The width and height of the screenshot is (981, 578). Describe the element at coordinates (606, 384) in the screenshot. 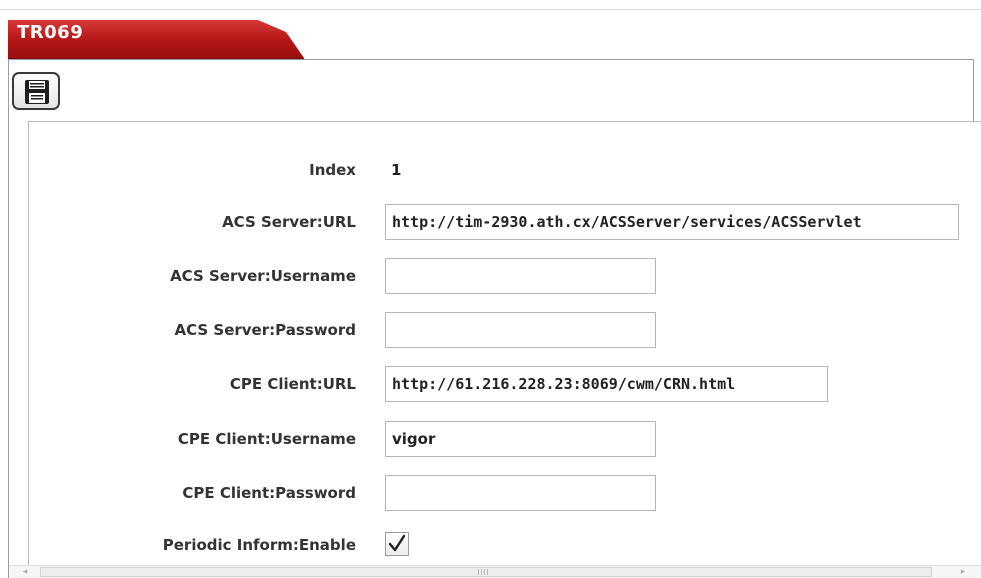

I see `cpe-client-url-input` at that location.